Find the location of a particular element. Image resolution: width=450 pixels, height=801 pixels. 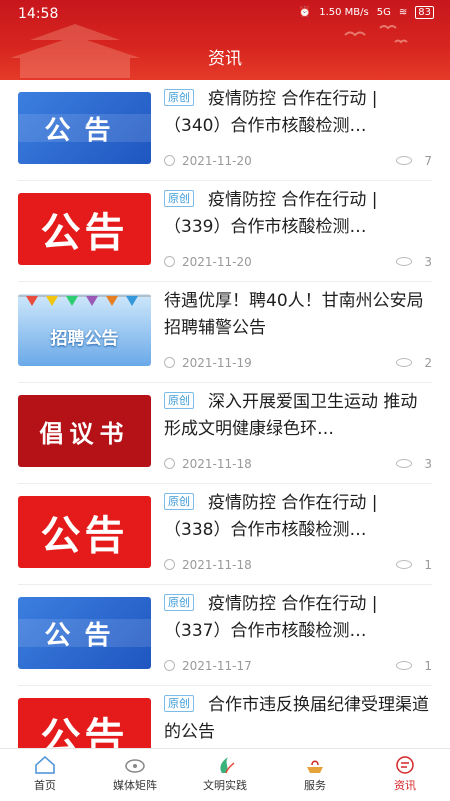

thumbnail-text: 倡议书 is located at coordinates (84, 433).